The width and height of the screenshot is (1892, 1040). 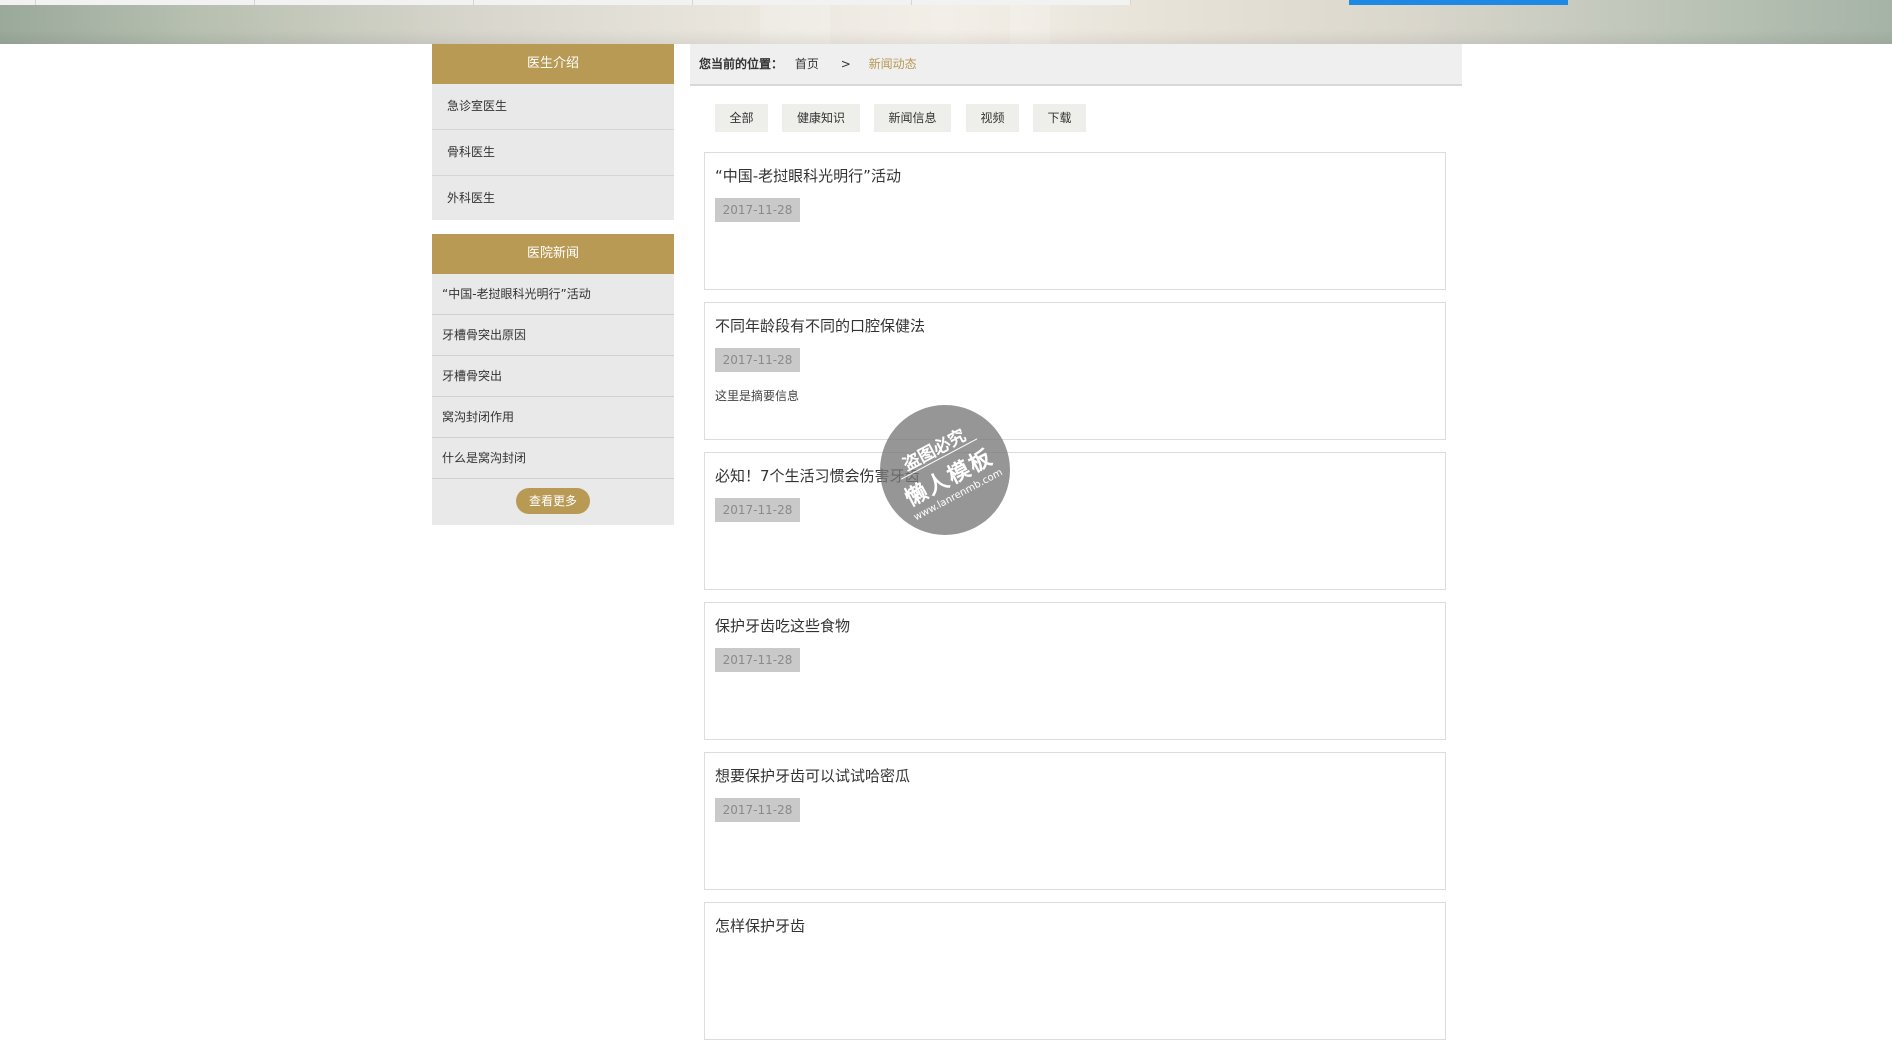 I want to click on tab-all: 全部, so click(x=741, y=118).